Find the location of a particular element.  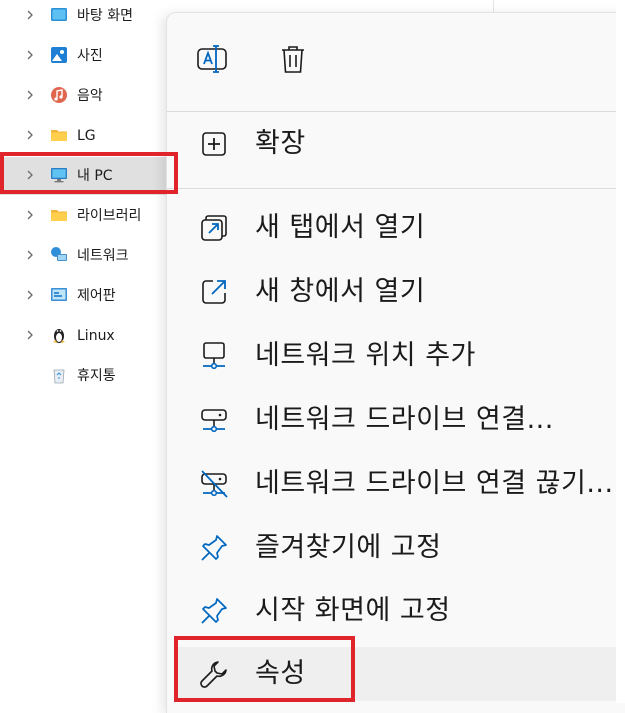

sidebar-item-label: 사진 is located at coordinates (90, 56).